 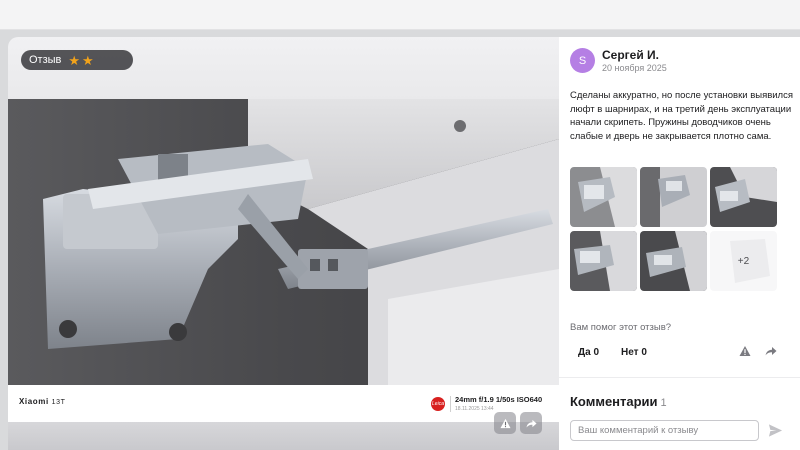 I want to click on comment-input, so click(x=664, y=430).